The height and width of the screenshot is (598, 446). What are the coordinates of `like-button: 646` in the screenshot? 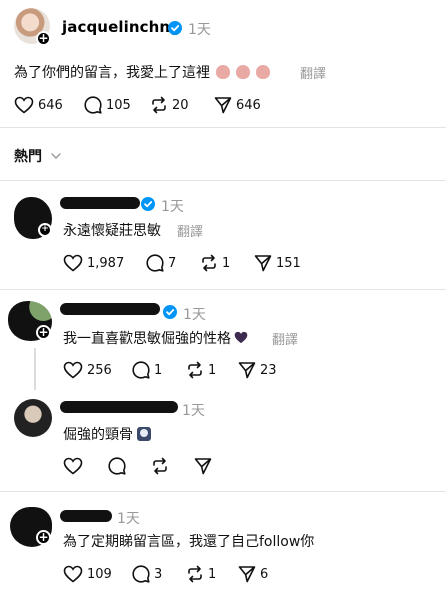 It's located at (38, 105).